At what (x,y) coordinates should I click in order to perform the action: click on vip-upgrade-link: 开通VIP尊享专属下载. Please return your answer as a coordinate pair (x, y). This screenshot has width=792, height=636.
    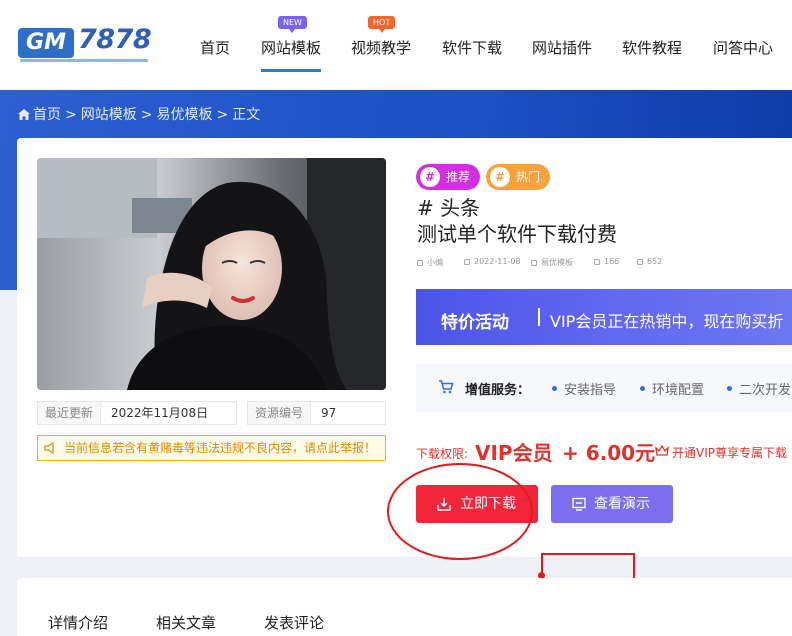
    Looking at the image, I should click on (729, 452).